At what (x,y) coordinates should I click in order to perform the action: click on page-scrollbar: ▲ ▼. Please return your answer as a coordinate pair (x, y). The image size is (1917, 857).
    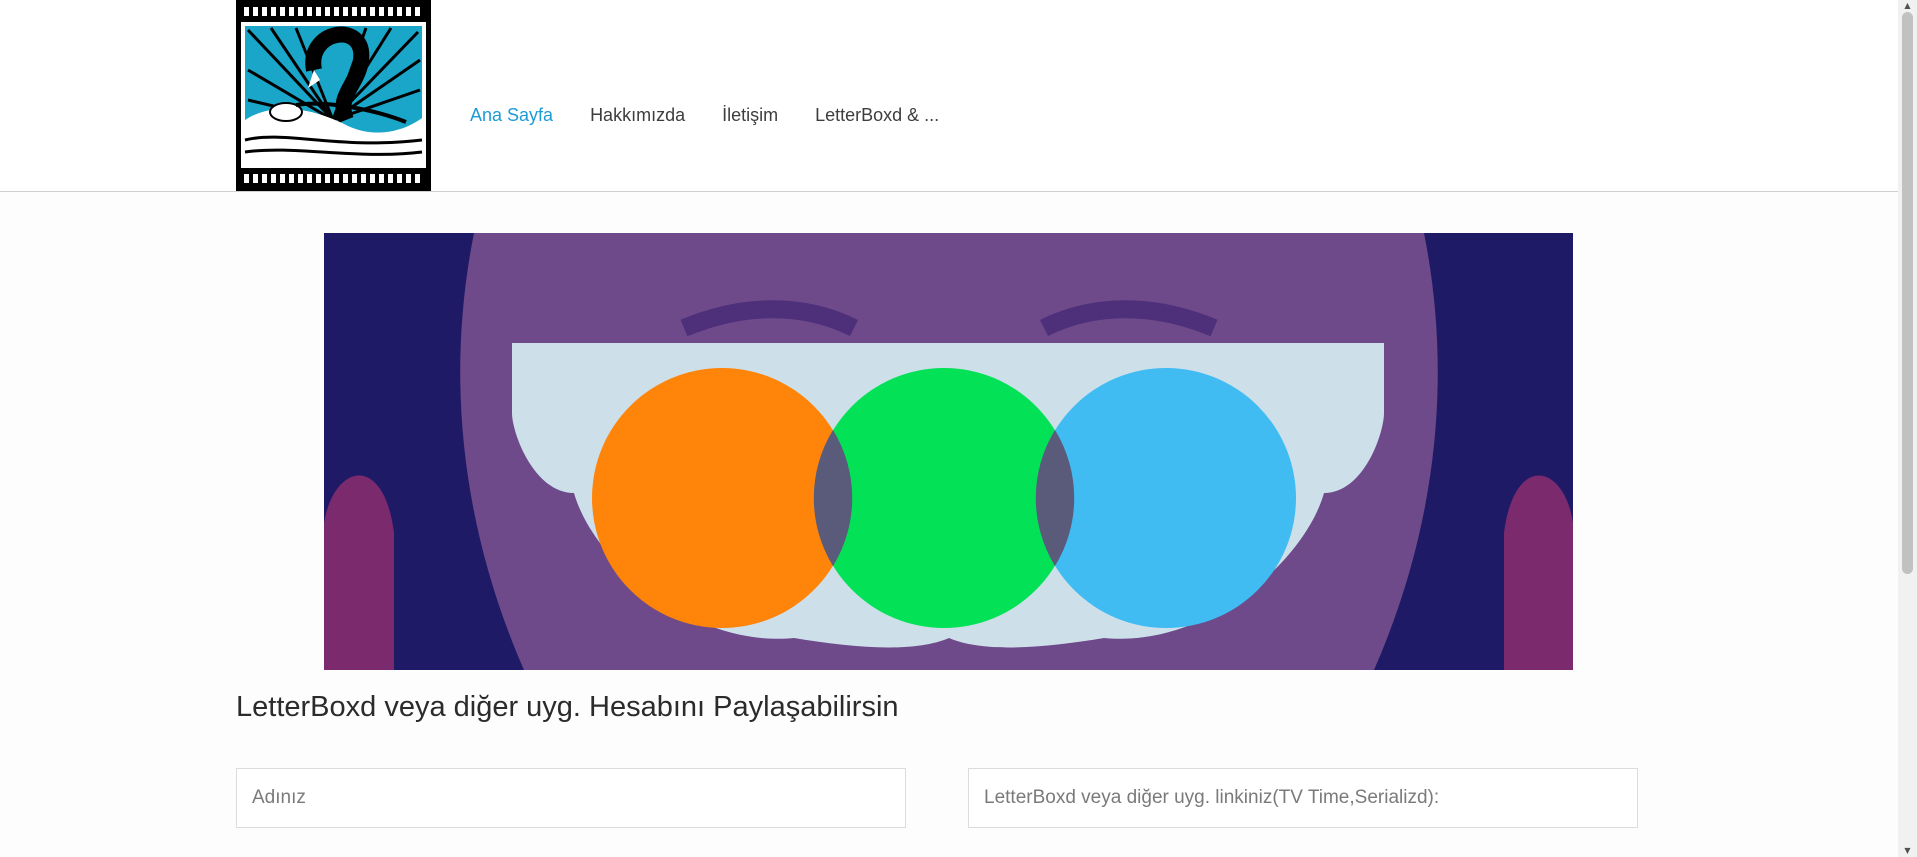
    Looking at the image, I should click on (1907, 428).